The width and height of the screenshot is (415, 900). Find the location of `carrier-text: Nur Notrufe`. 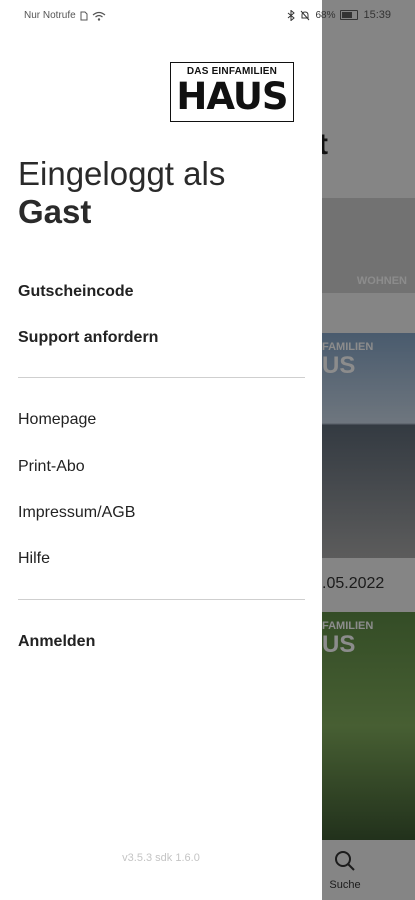

carrier-text: Nur Notrufe is located at coordinates (50, 15).